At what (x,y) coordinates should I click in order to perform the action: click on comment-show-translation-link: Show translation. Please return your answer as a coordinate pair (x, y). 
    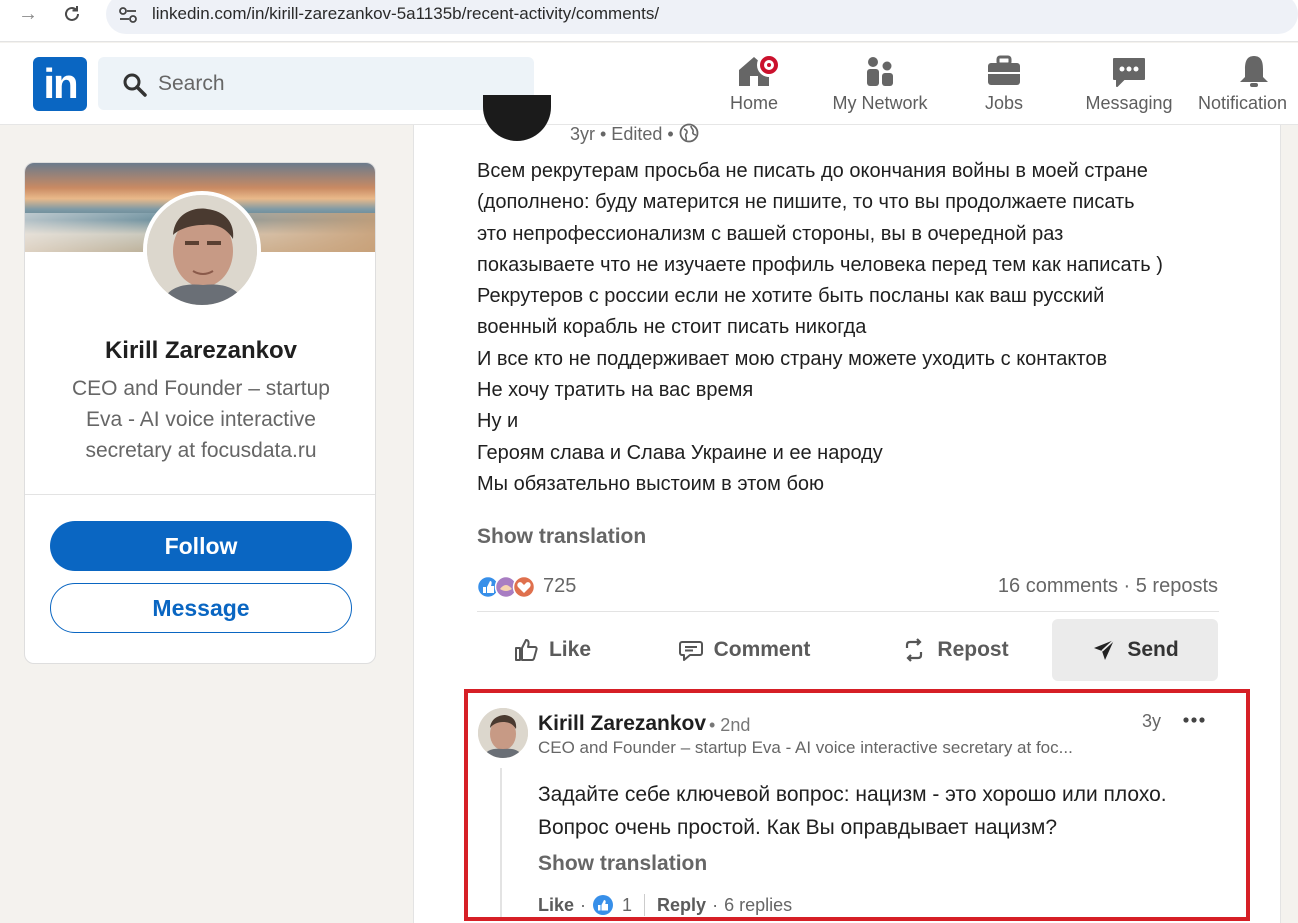
    Looking at the image, I should click on (622, 864).